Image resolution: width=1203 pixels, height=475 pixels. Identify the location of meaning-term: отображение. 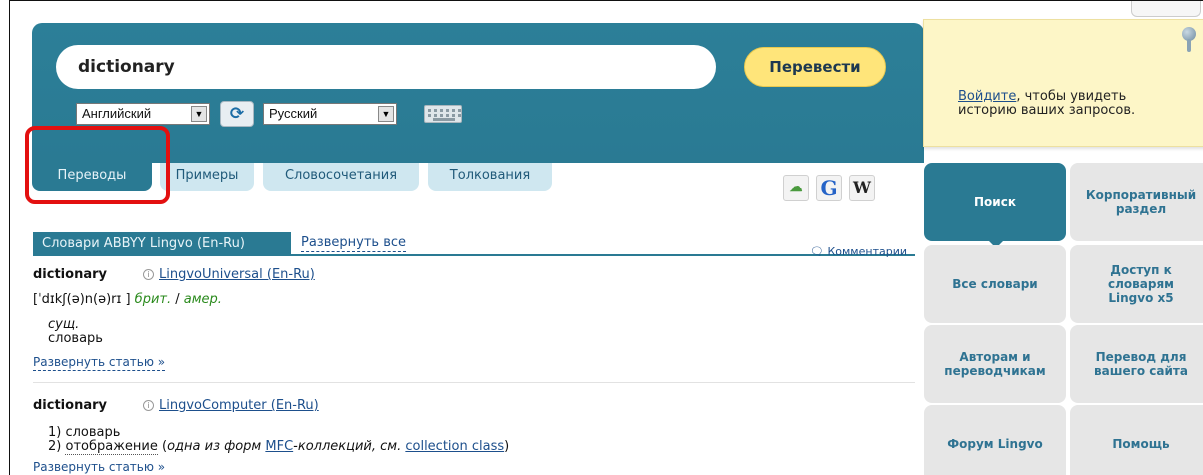
(111, 447).